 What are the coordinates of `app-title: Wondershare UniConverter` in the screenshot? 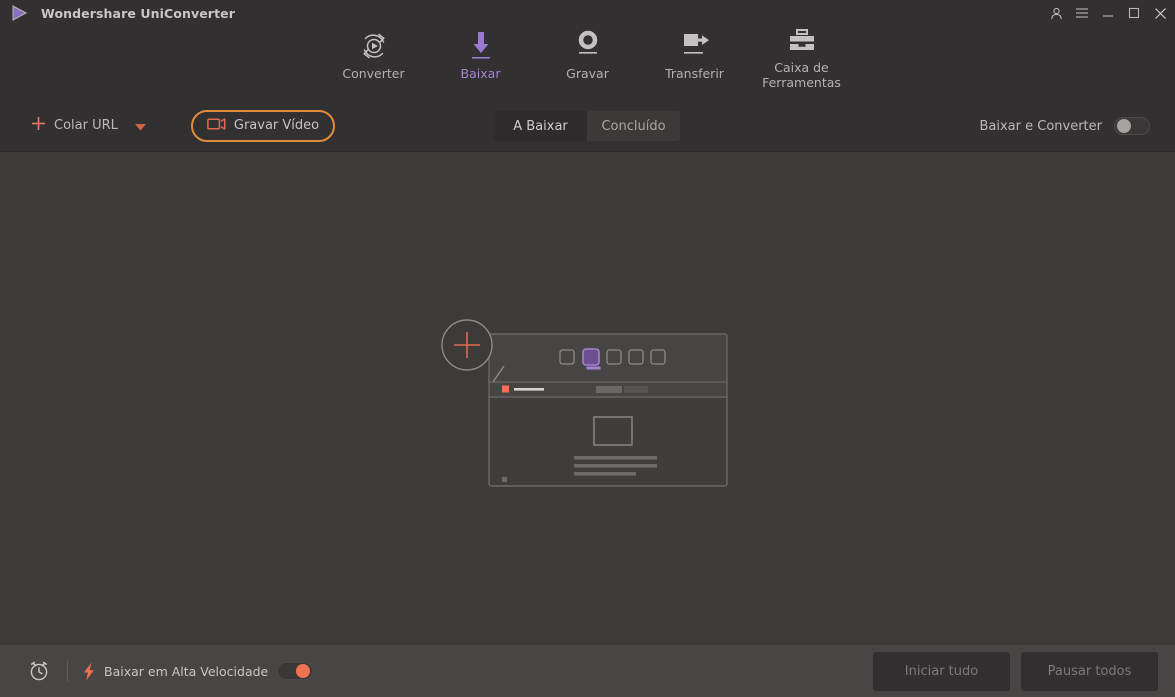 It's located at (138, 13).